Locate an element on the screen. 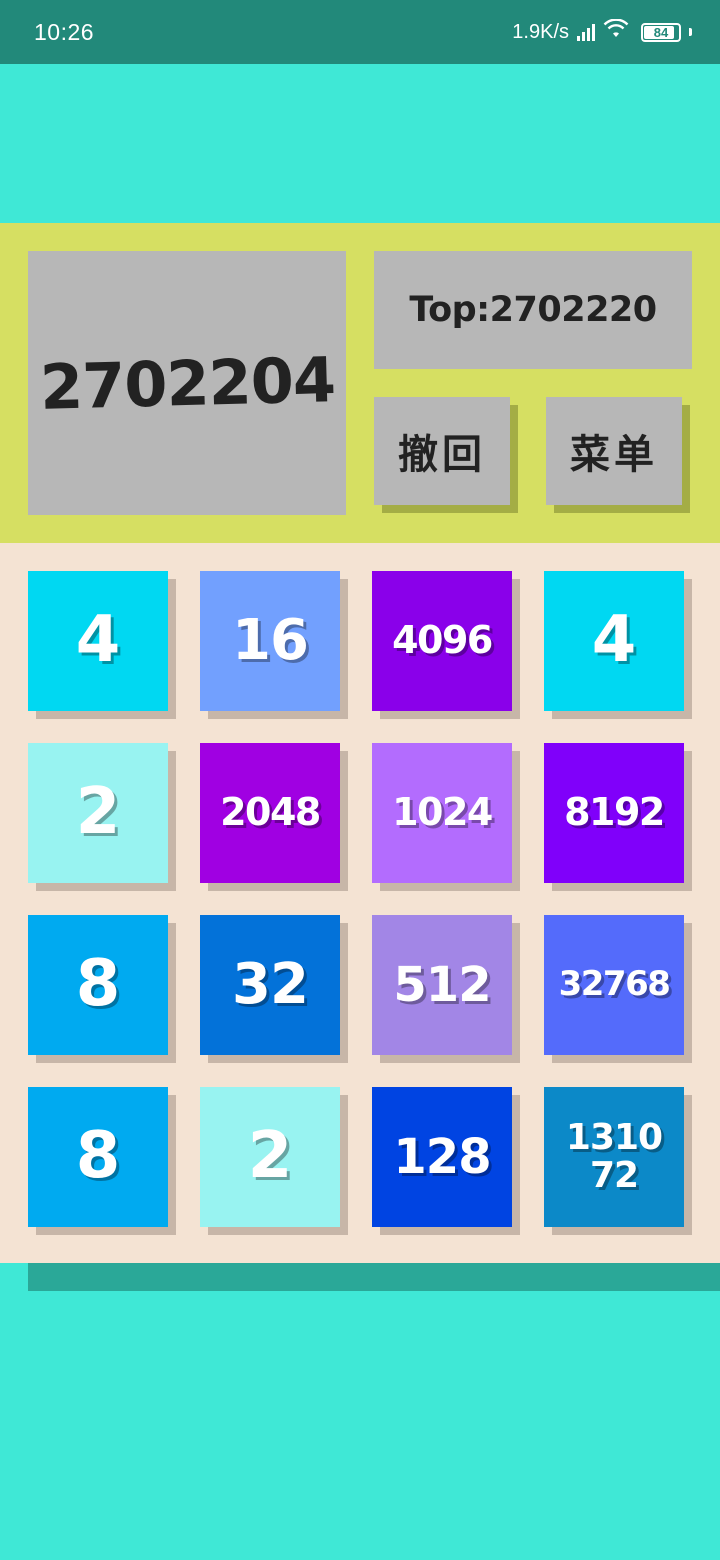 The height and width of the screenshot is (1560, 720). tile: 131072 is located at coordinates (614, 1157).